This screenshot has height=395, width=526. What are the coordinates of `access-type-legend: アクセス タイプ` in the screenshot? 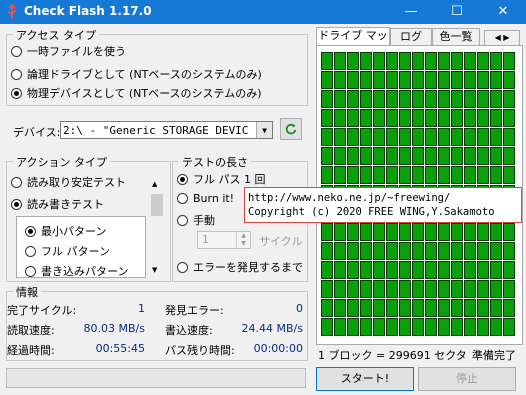 It's located at (56, 35).